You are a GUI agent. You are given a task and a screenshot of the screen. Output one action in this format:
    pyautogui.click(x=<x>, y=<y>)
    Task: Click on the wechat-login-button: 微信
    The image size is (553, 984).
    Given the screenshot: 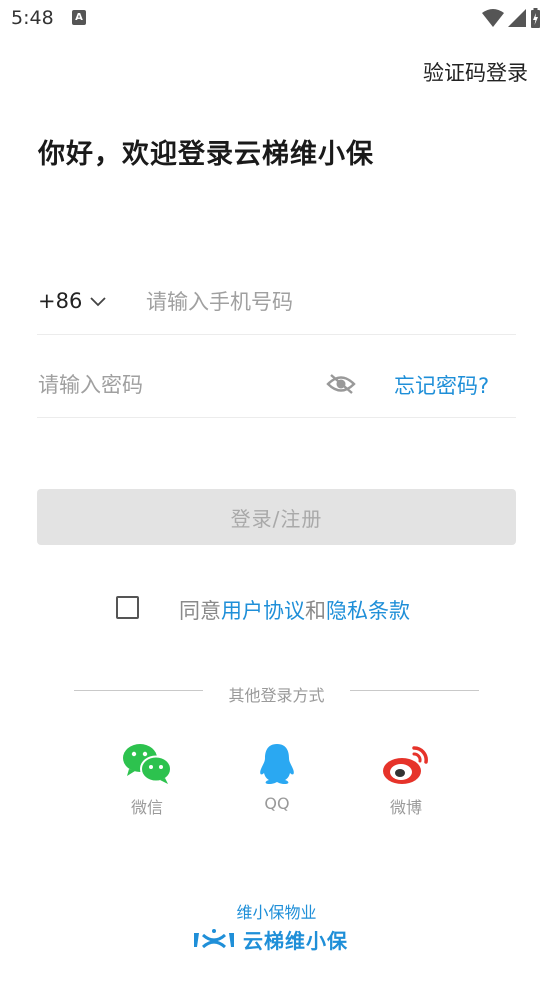 What is the action you would take?
    pyautogui.click(x=147, y=780)
    